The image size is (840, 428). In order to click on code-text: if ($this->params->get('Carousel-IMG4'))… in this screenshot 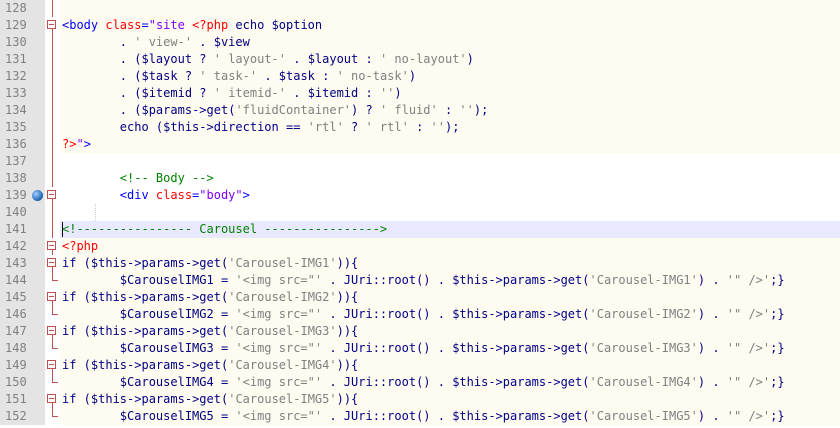, I will do `click(450, 365)`.